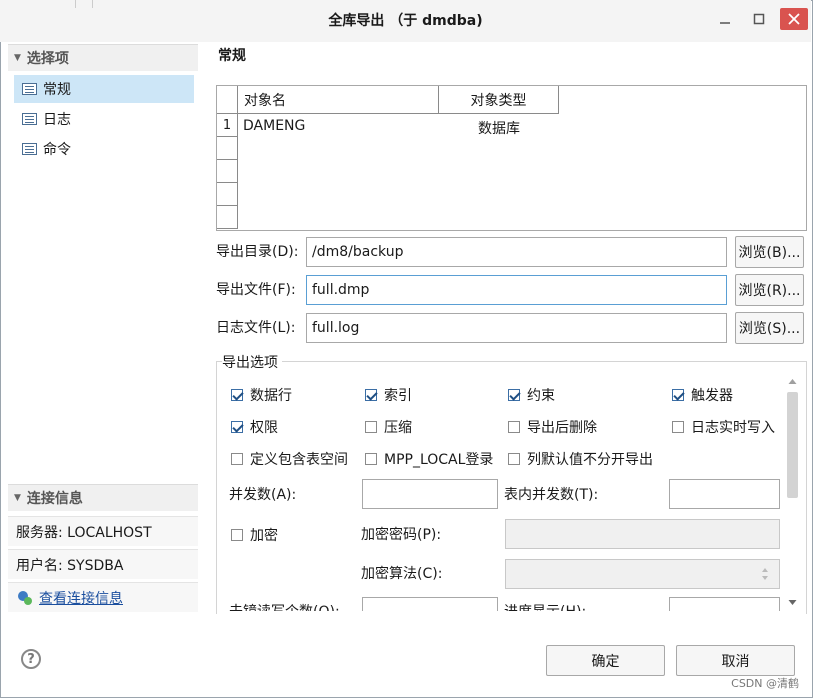  I want to click on encrypt-password-input, so click(642, 534).